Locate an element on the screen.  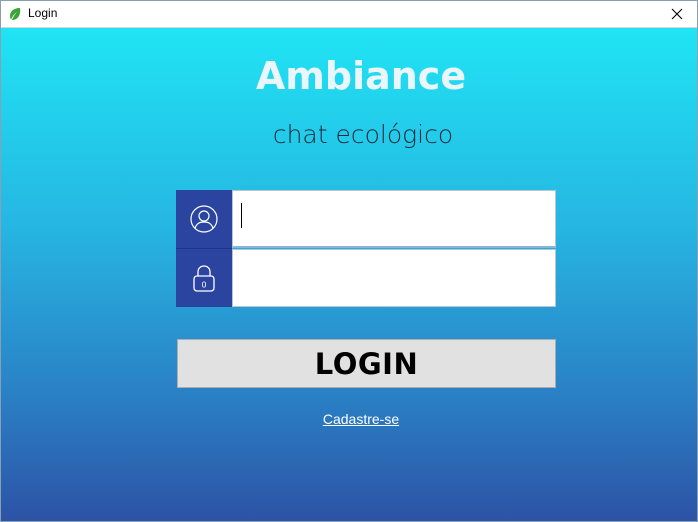
close-button is located at coordinates (677, 14).